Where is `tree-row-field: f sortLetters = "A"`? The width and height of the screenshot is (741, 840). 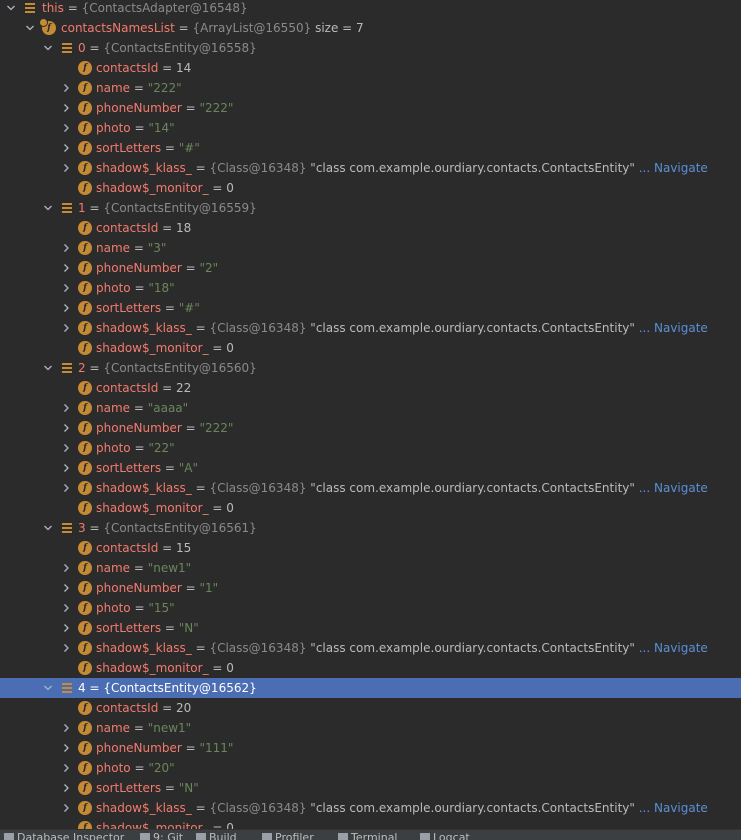 tree-row-field: f sortLetters = "A" is located at coordinates (370, 468).